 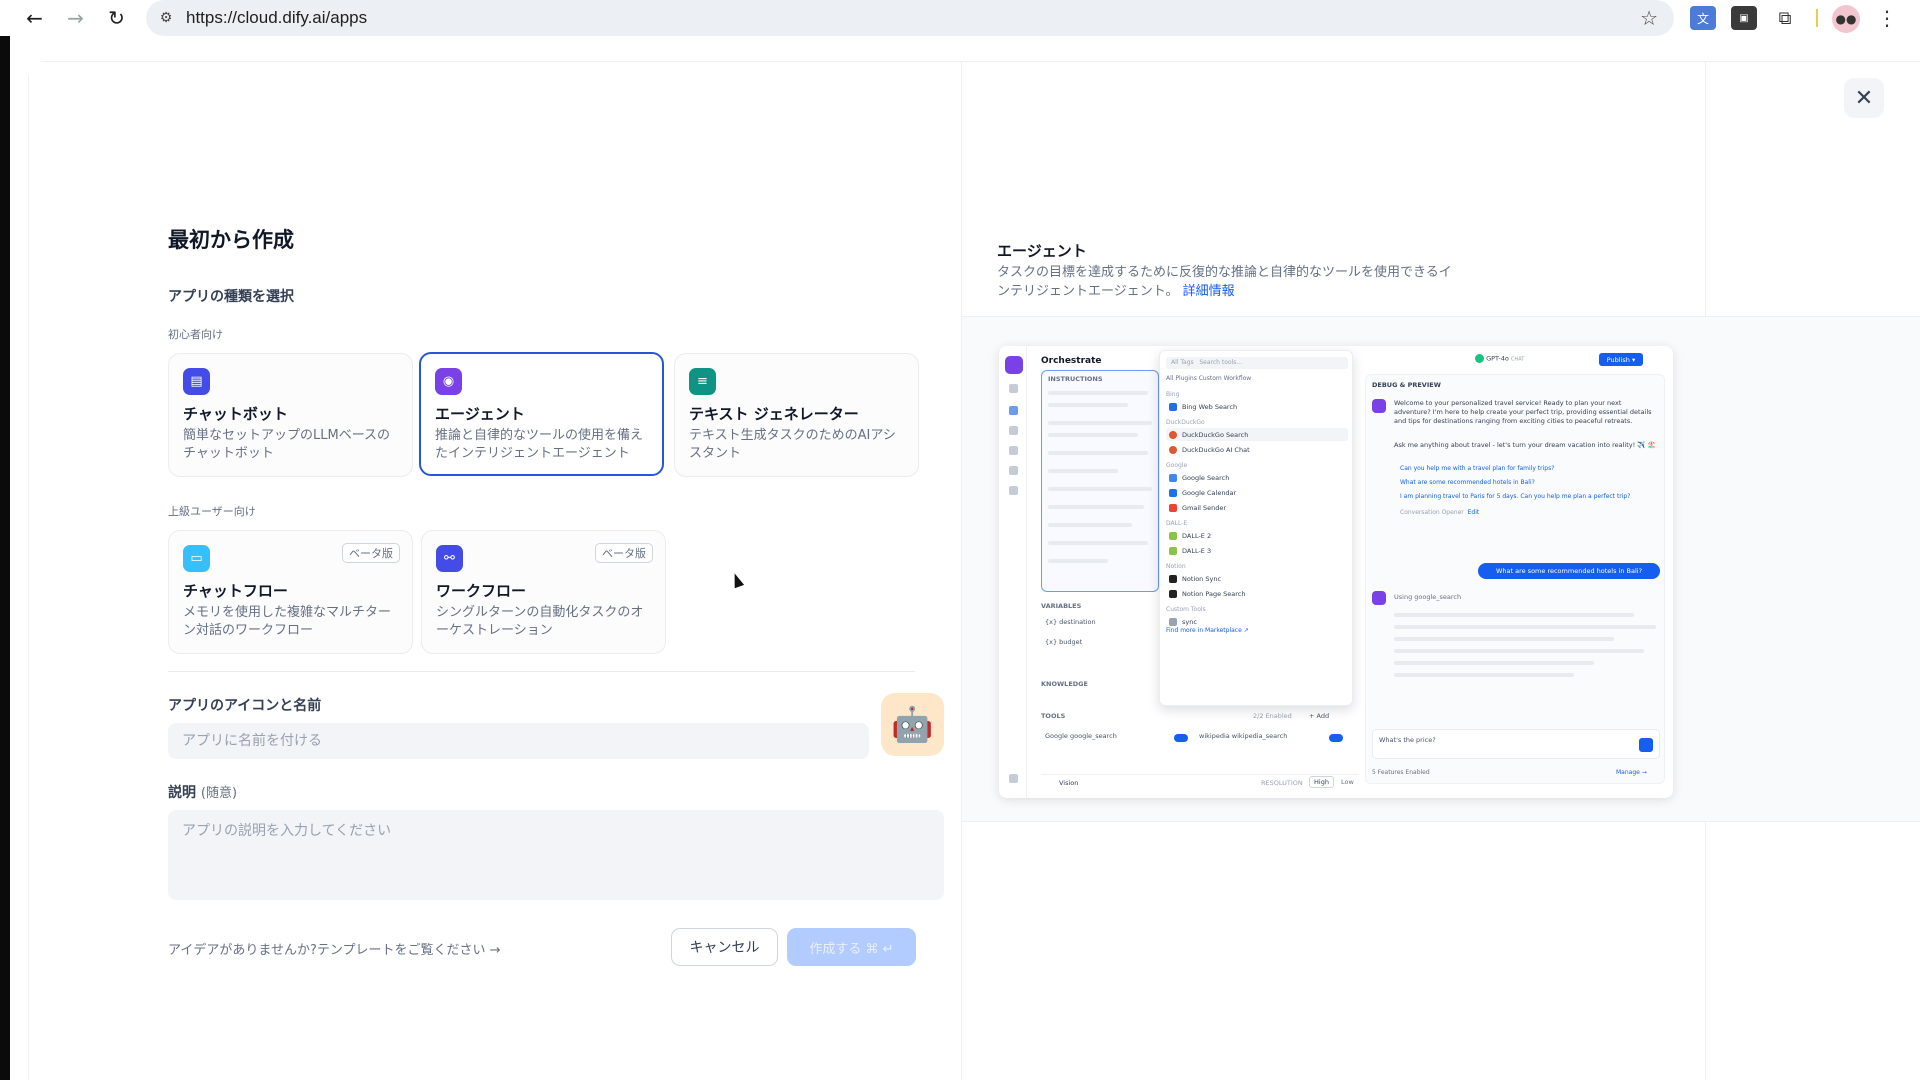 What do you see at coordinates (1473, 512) in the screenshot?
I see `opener-edit: Edit` at bounding box center [1473, 512].